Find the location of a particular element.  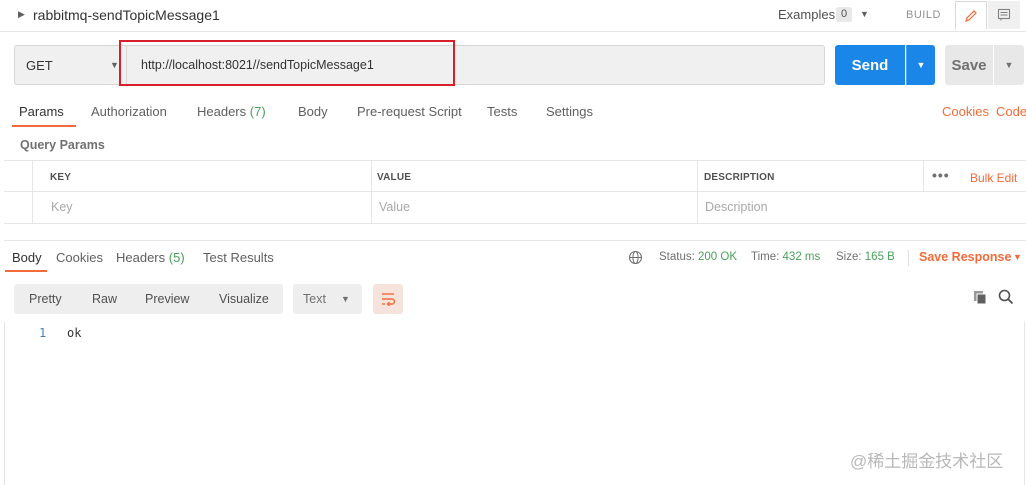

response-time: Time: 432 ms is located at coordinates (785, 257).